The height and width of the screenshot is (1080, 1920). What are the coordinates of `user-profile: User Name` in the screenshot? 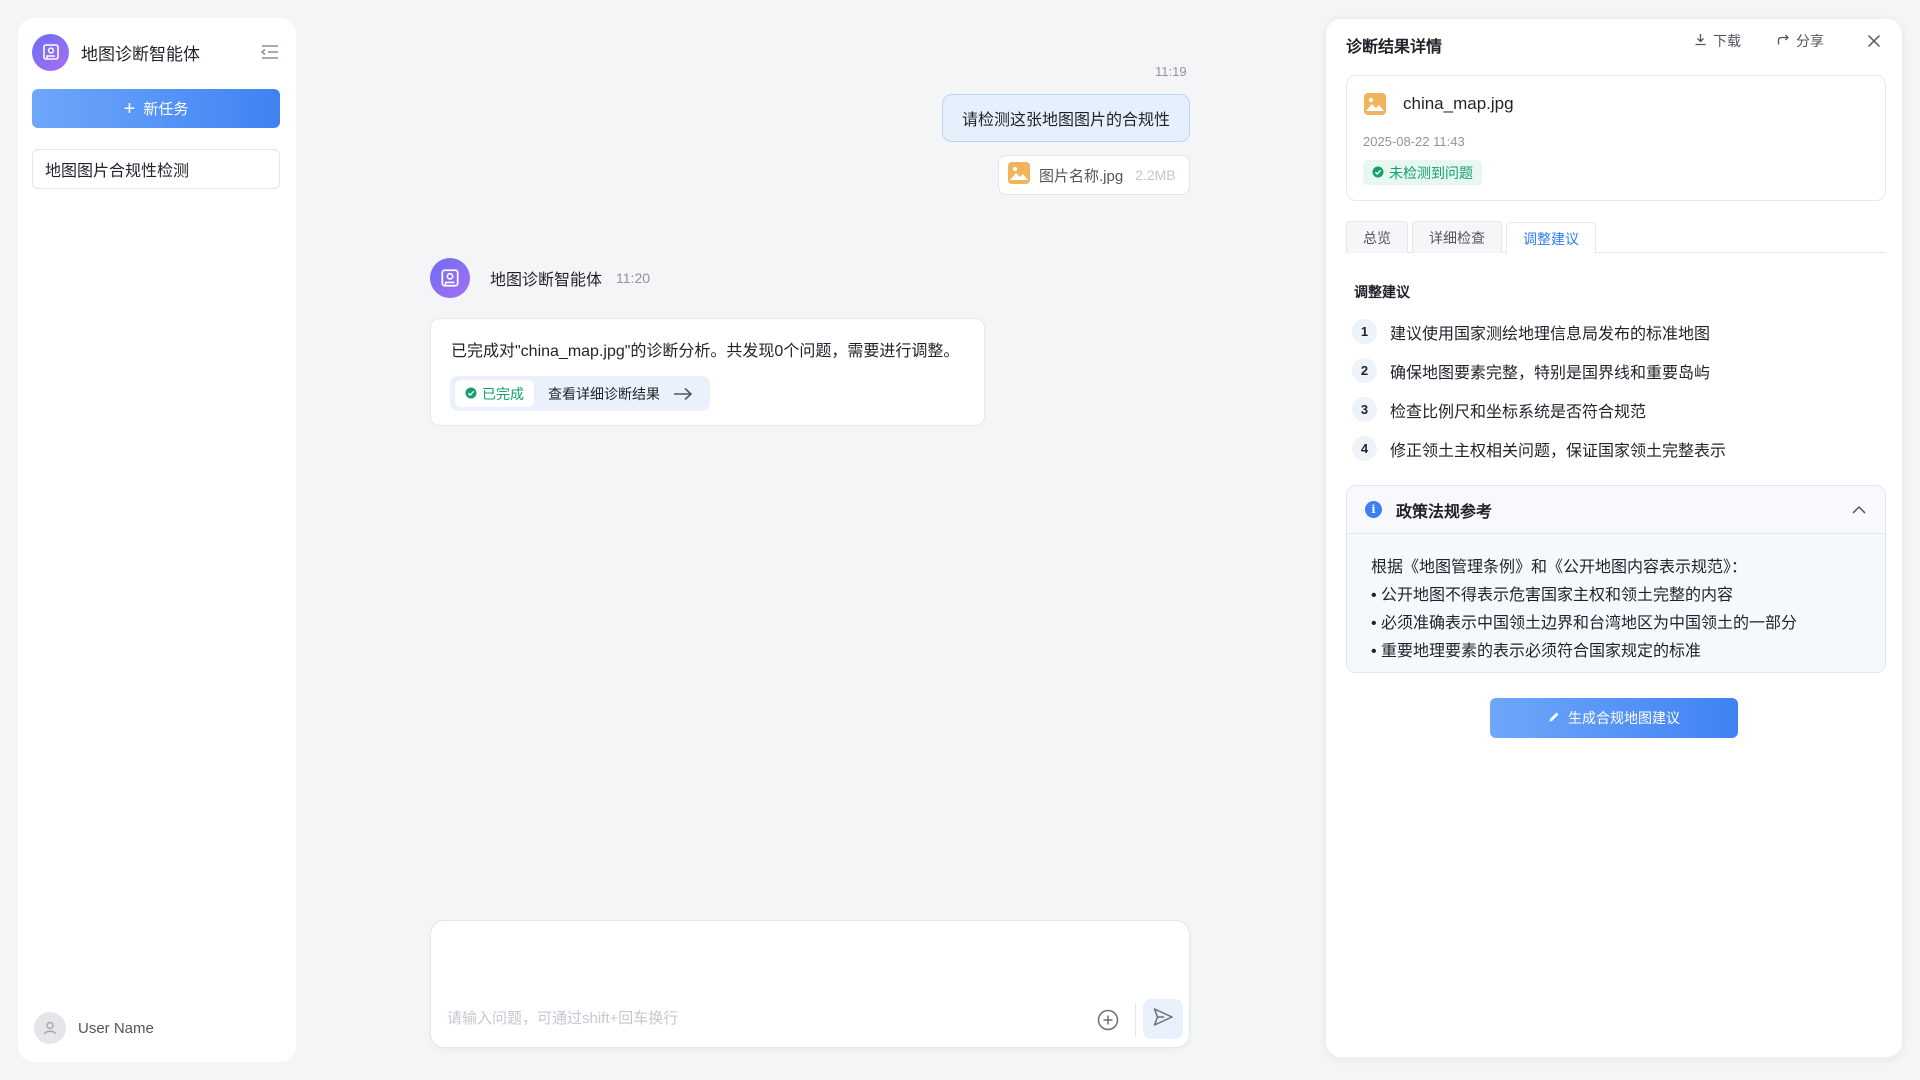 It's located at (94, 1028).